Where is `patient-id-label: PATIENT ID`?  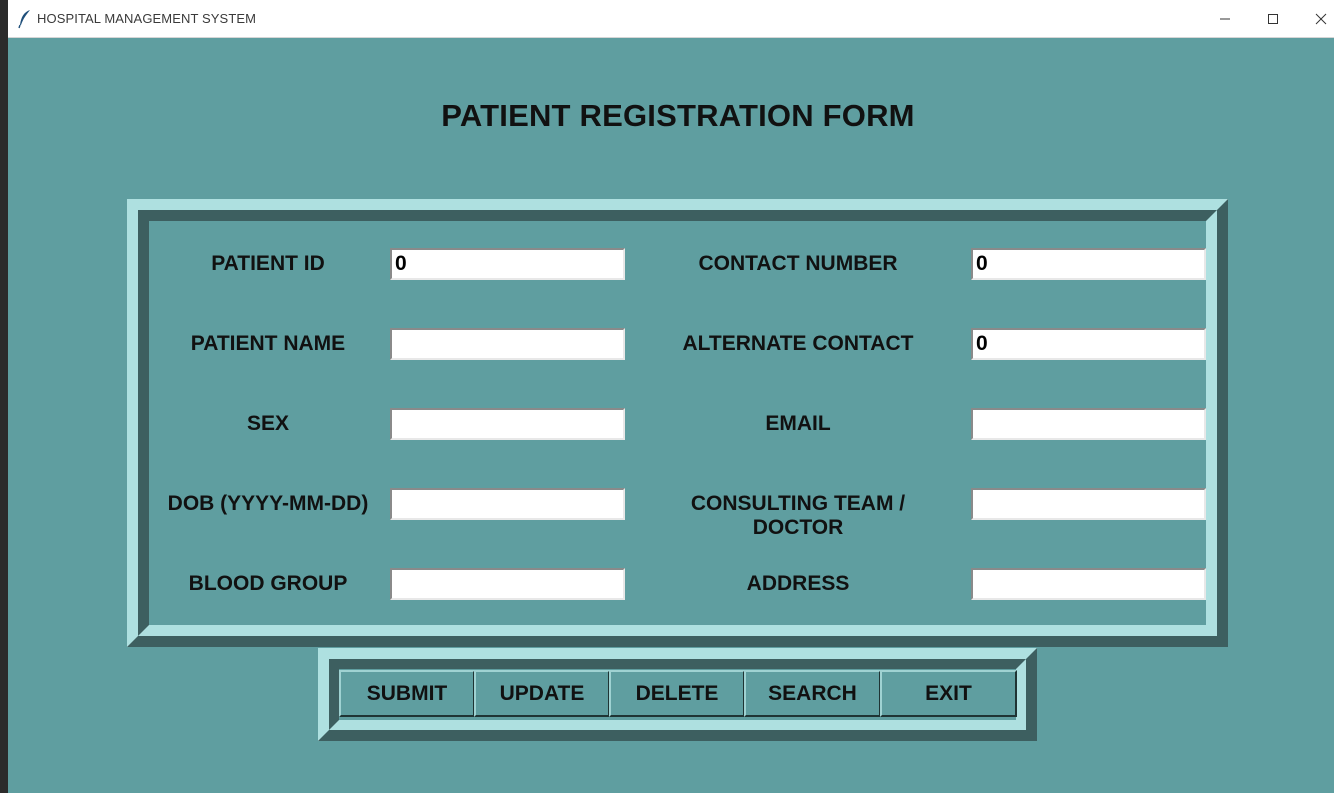
patient-id-label: PATIENT ID is located at coordinates (268, 263).